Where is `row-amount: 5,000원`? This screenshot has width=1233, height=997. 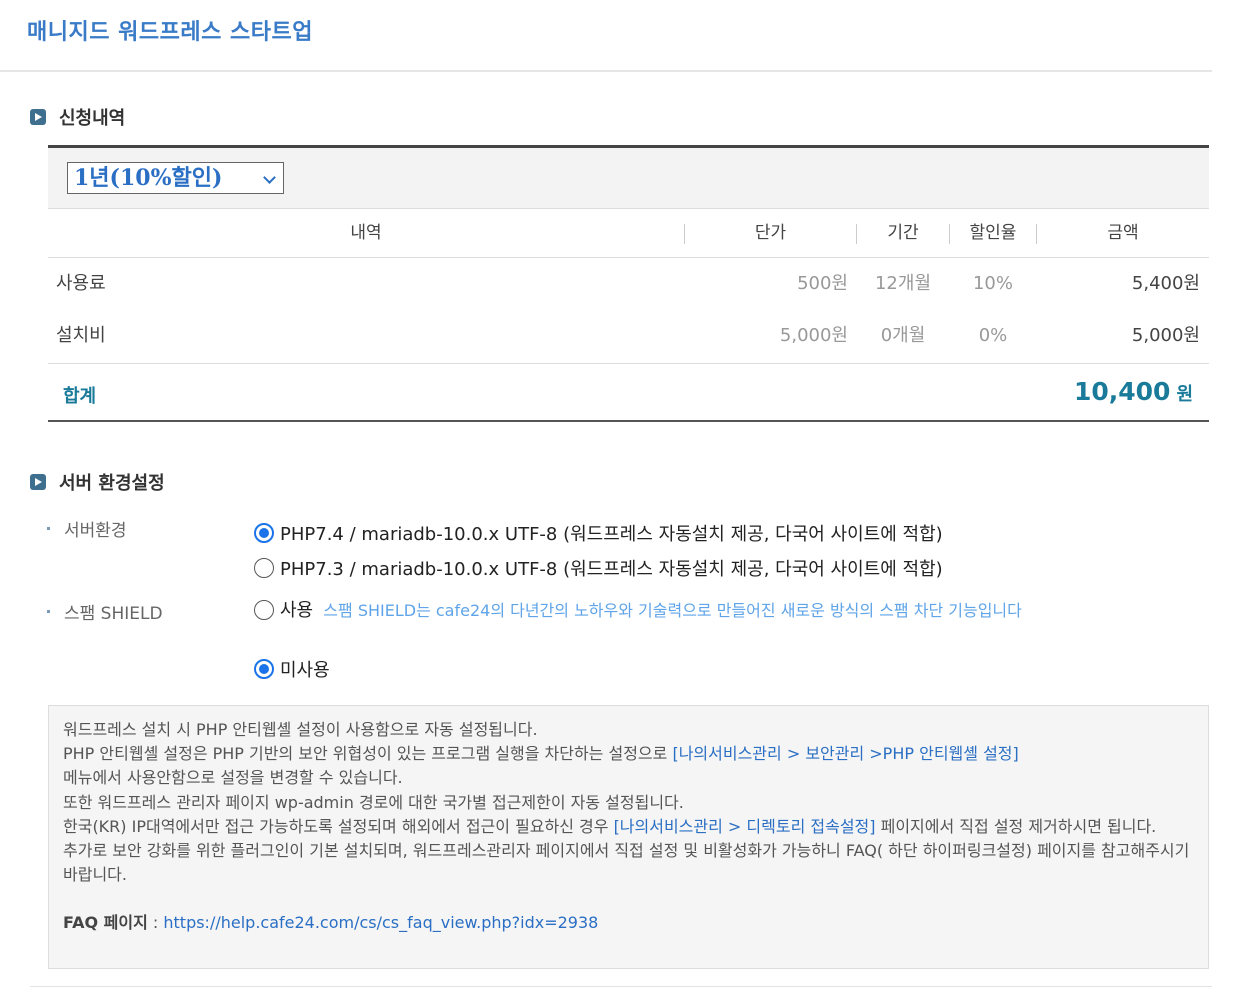 row-amount: 5,000원 is located at coordinates (1165, 335).